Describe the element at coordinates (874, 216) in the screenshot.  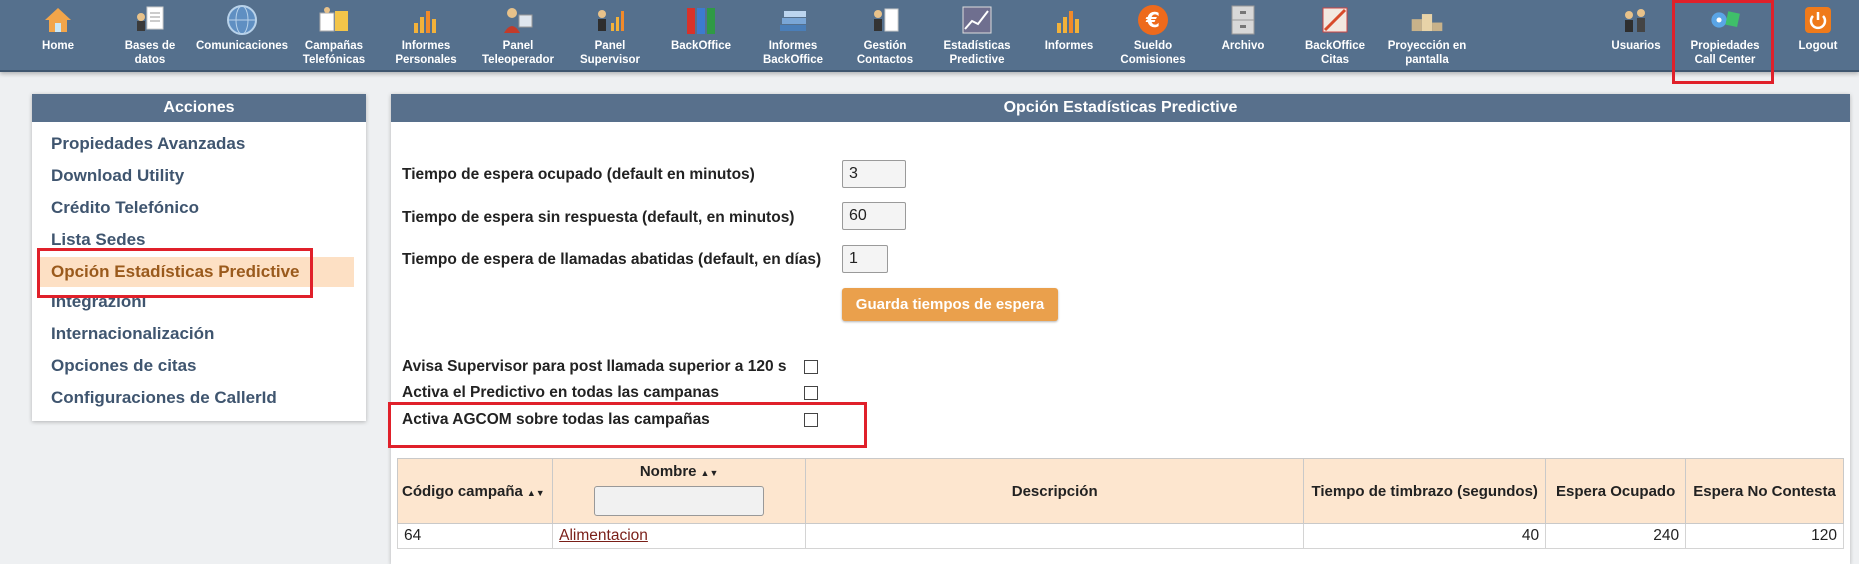
I see `no-answer-wait-input` at that location.